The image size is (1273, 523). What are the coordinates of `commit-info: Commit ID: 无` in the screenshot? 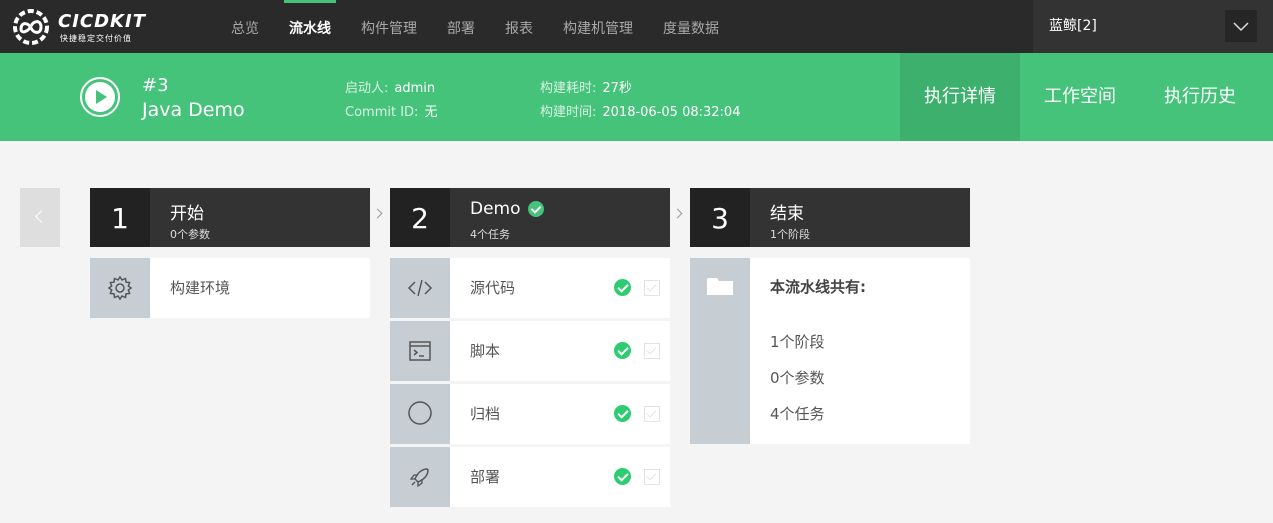 It's located at (391, 110).